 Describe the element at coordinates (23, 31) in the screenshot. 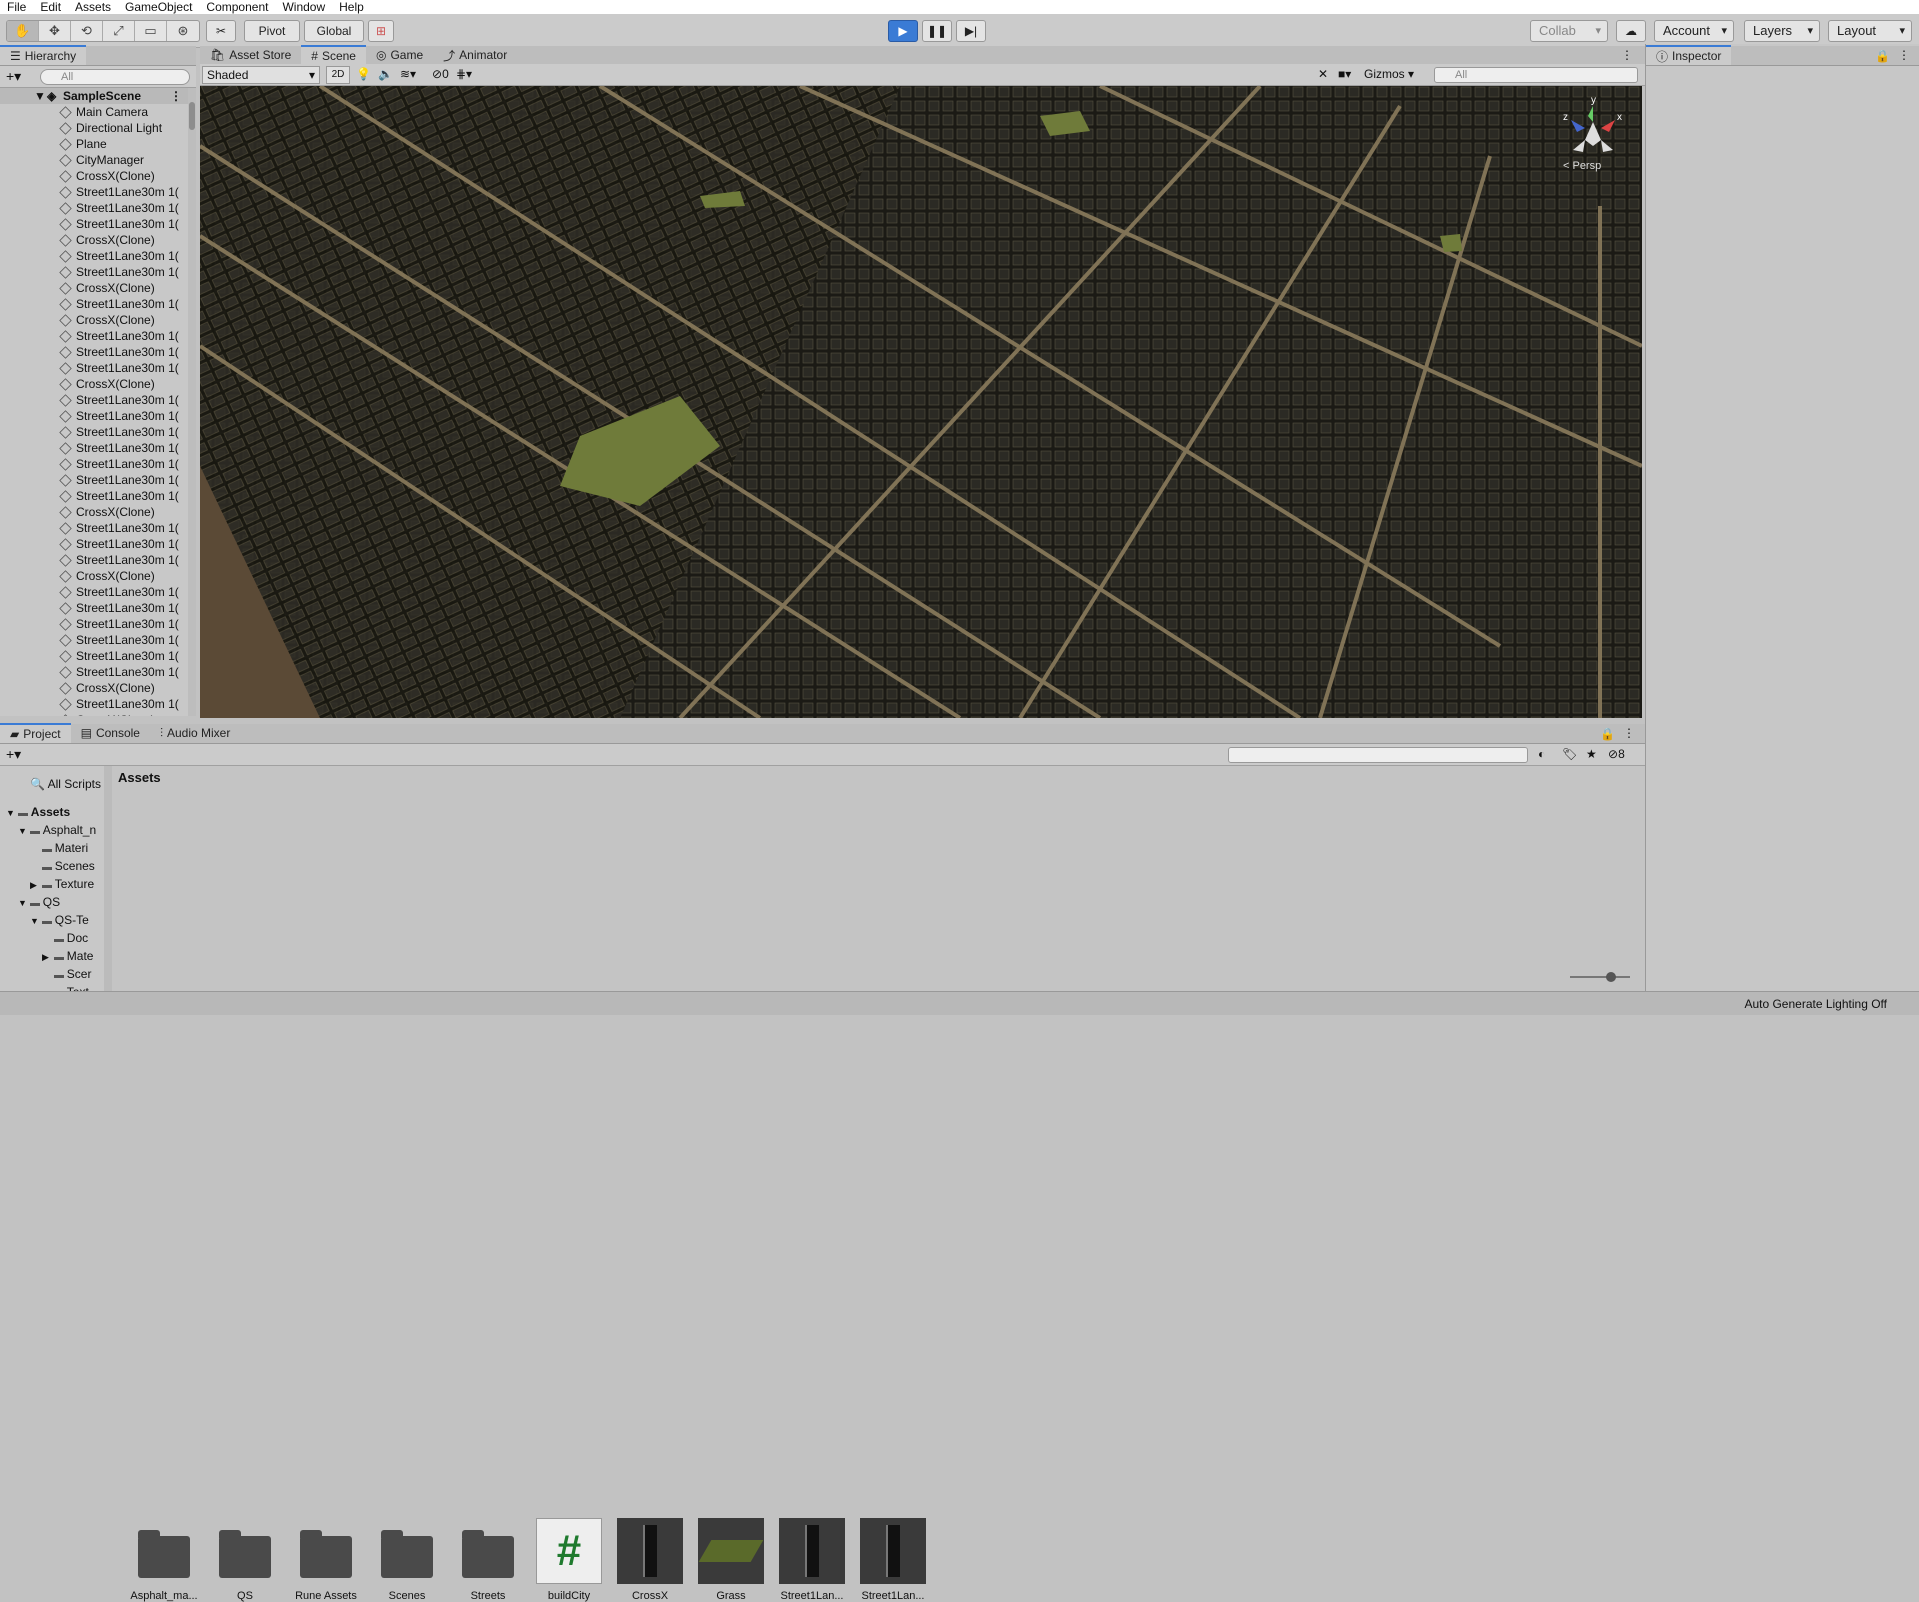

I see `hand-tool-icon: ✋` at that location.